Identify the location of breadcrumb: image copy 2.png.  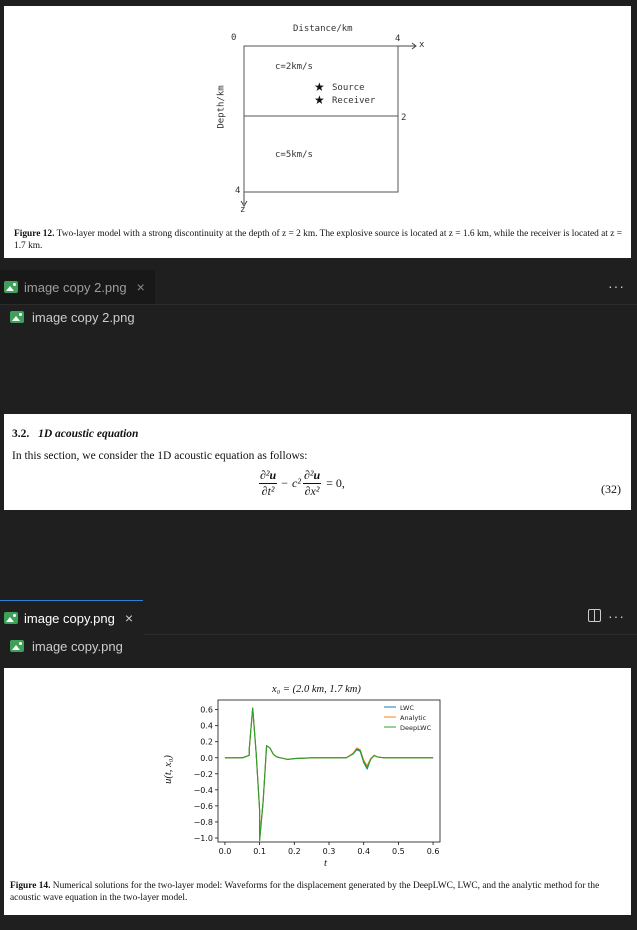
(72, 317).